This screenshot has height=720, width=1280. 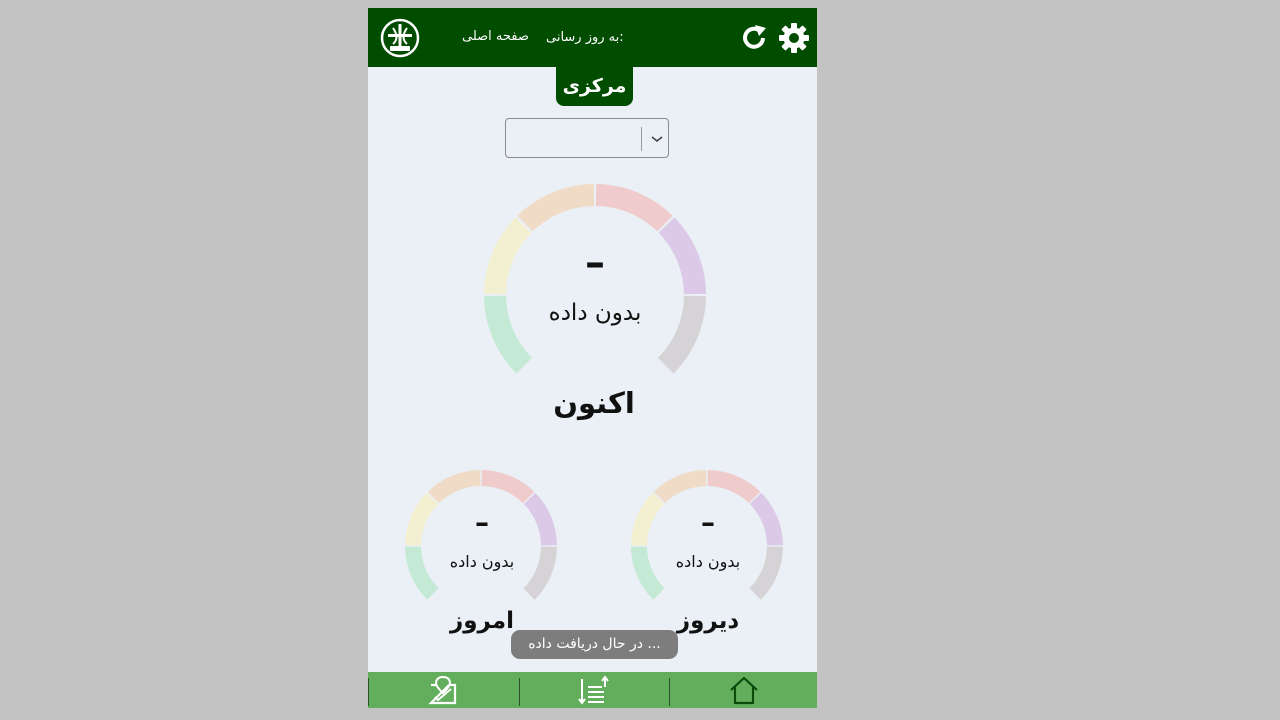 I want to click on gauge-today-value: –, so click(x=482, y=522).